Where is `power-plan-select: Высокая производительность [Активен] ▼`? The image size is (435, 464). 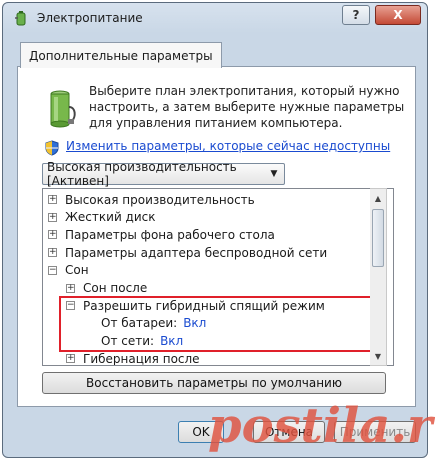
power-plan-select: Высокая производительность [Активен] ▼ is located at coordinates (163, 174).